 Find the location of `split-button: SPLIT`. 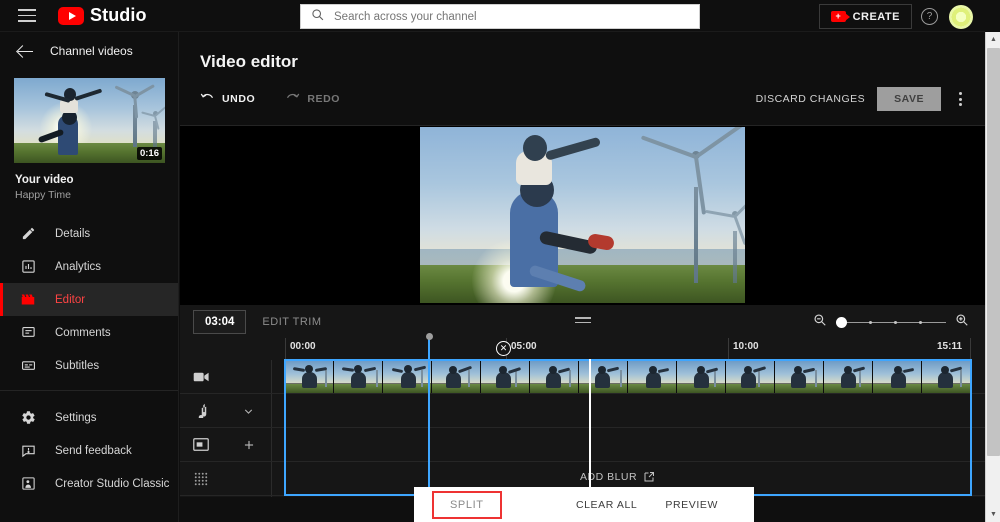

split-button: SPLIT is located at coordinates (467, 504).